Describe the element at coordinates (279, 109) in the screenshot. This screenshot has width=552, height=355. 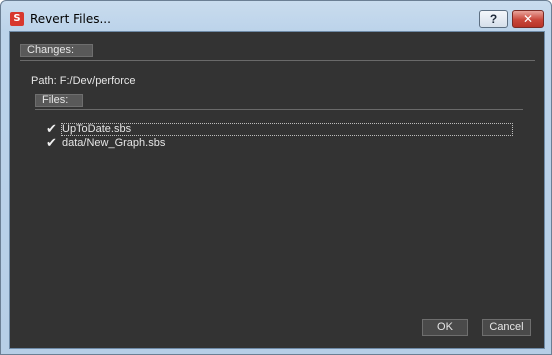
I see `files-divider` at that location.